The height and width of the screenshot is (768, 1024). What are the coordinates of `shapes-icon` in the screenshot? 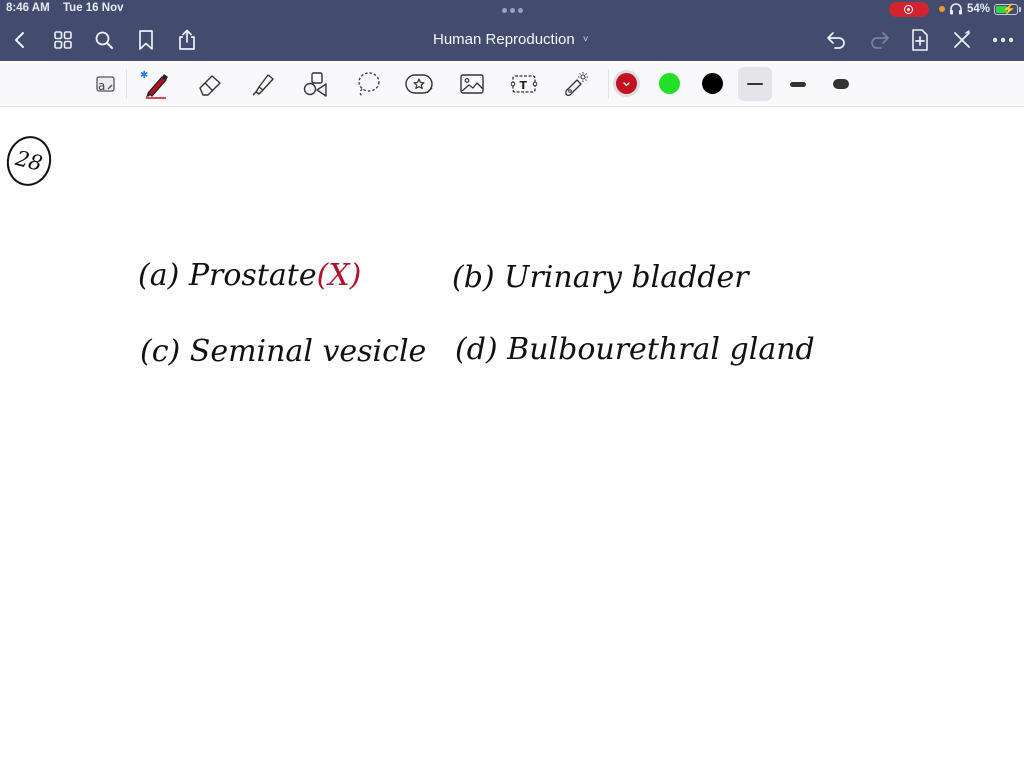 It's located at (315, 84).